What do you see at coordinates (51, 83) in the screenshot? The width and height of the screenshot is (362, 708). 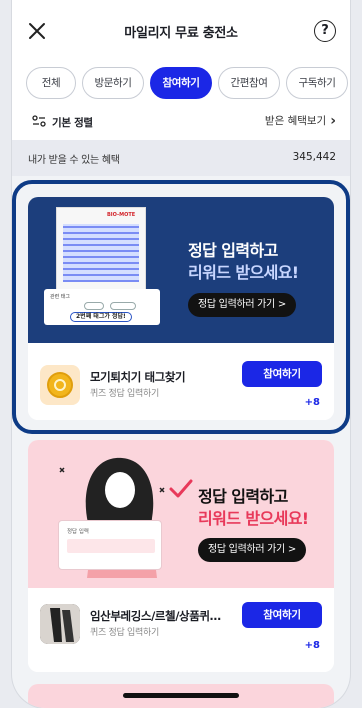 I see `tab-all: 전체` at bounding box center [51, 83].